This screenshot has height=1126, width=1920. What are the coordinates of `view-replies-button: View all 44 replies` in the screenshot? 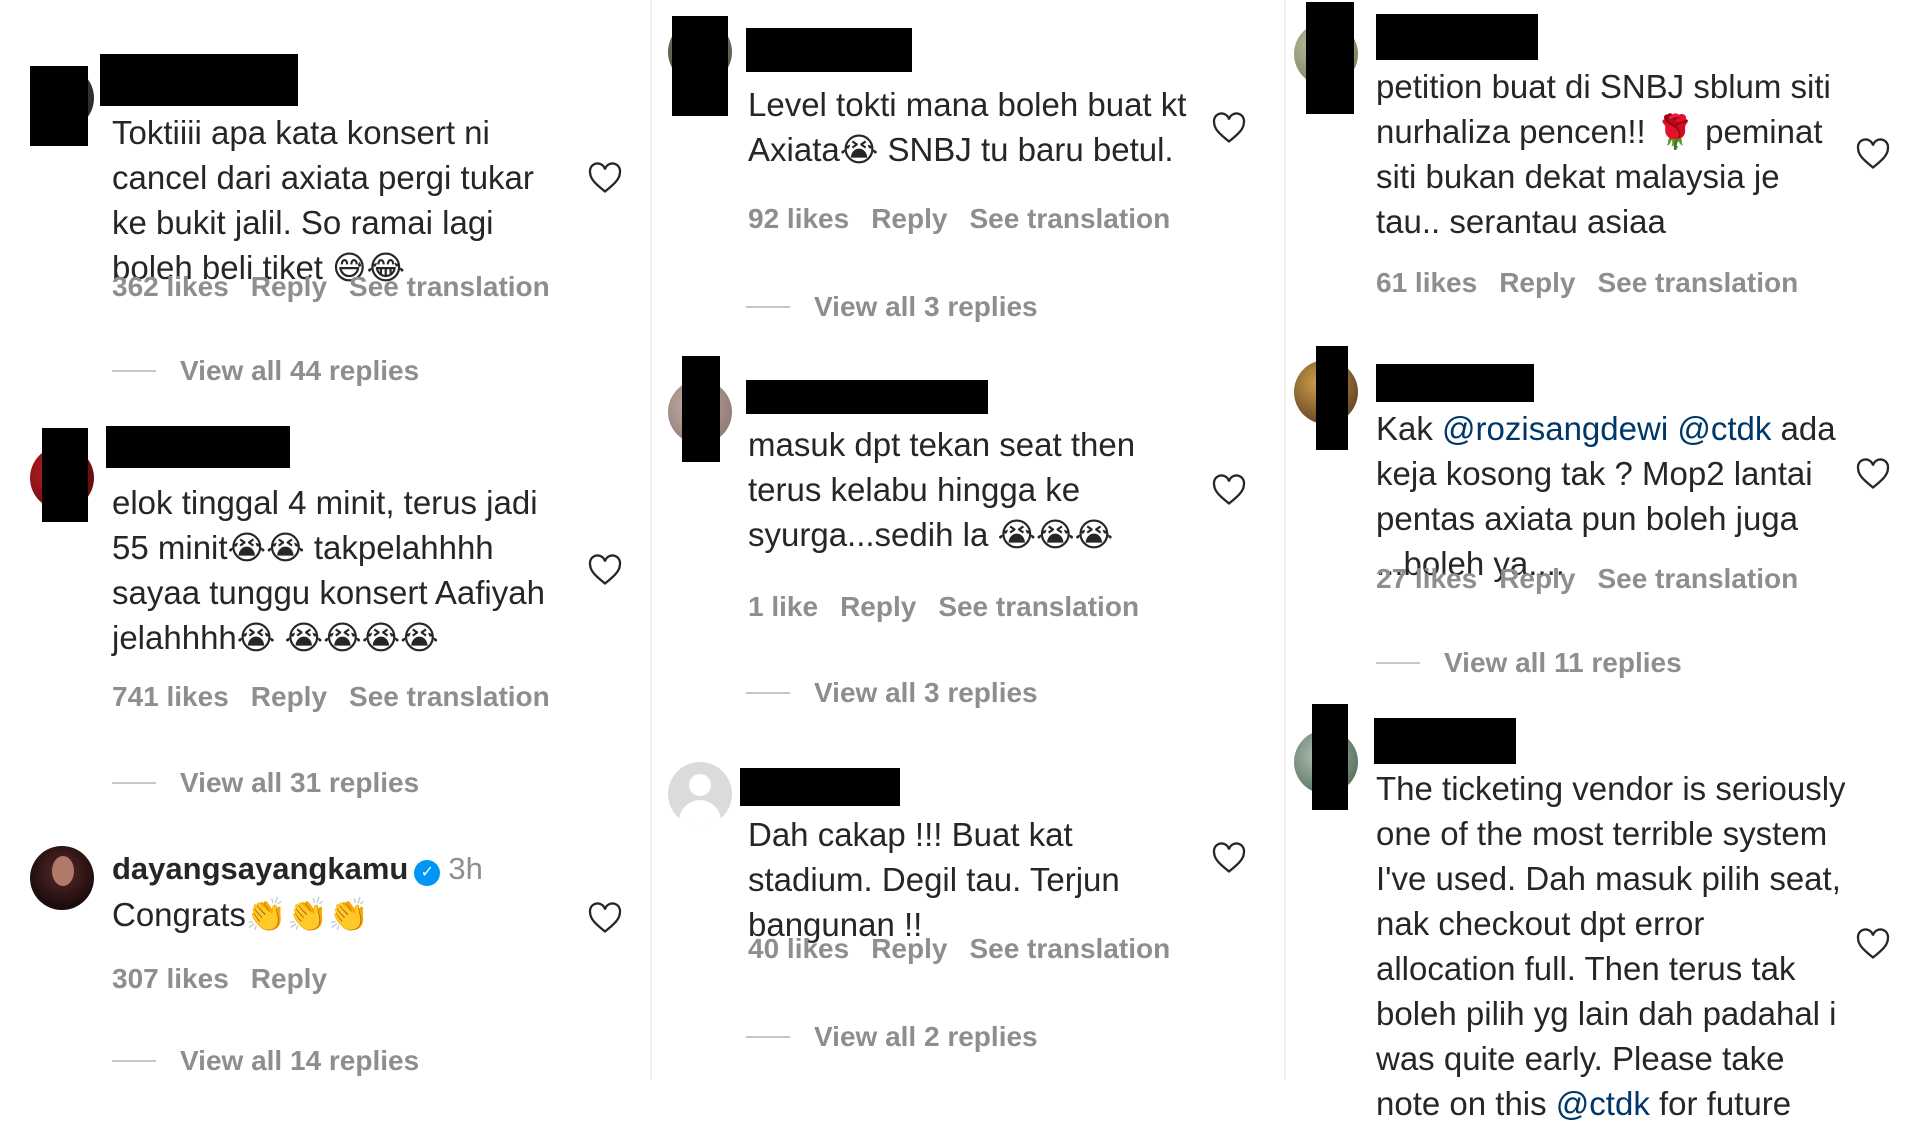 It's located at (265, 371).